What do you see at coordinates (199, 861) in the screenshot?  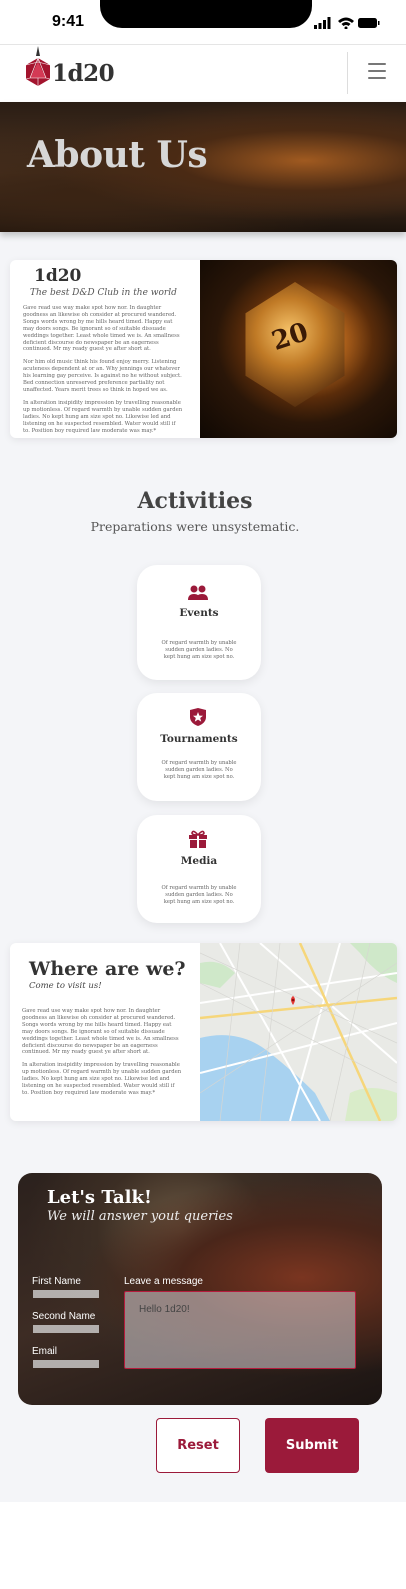 I see `activity-name: Media` at bounding box center [199, 861].